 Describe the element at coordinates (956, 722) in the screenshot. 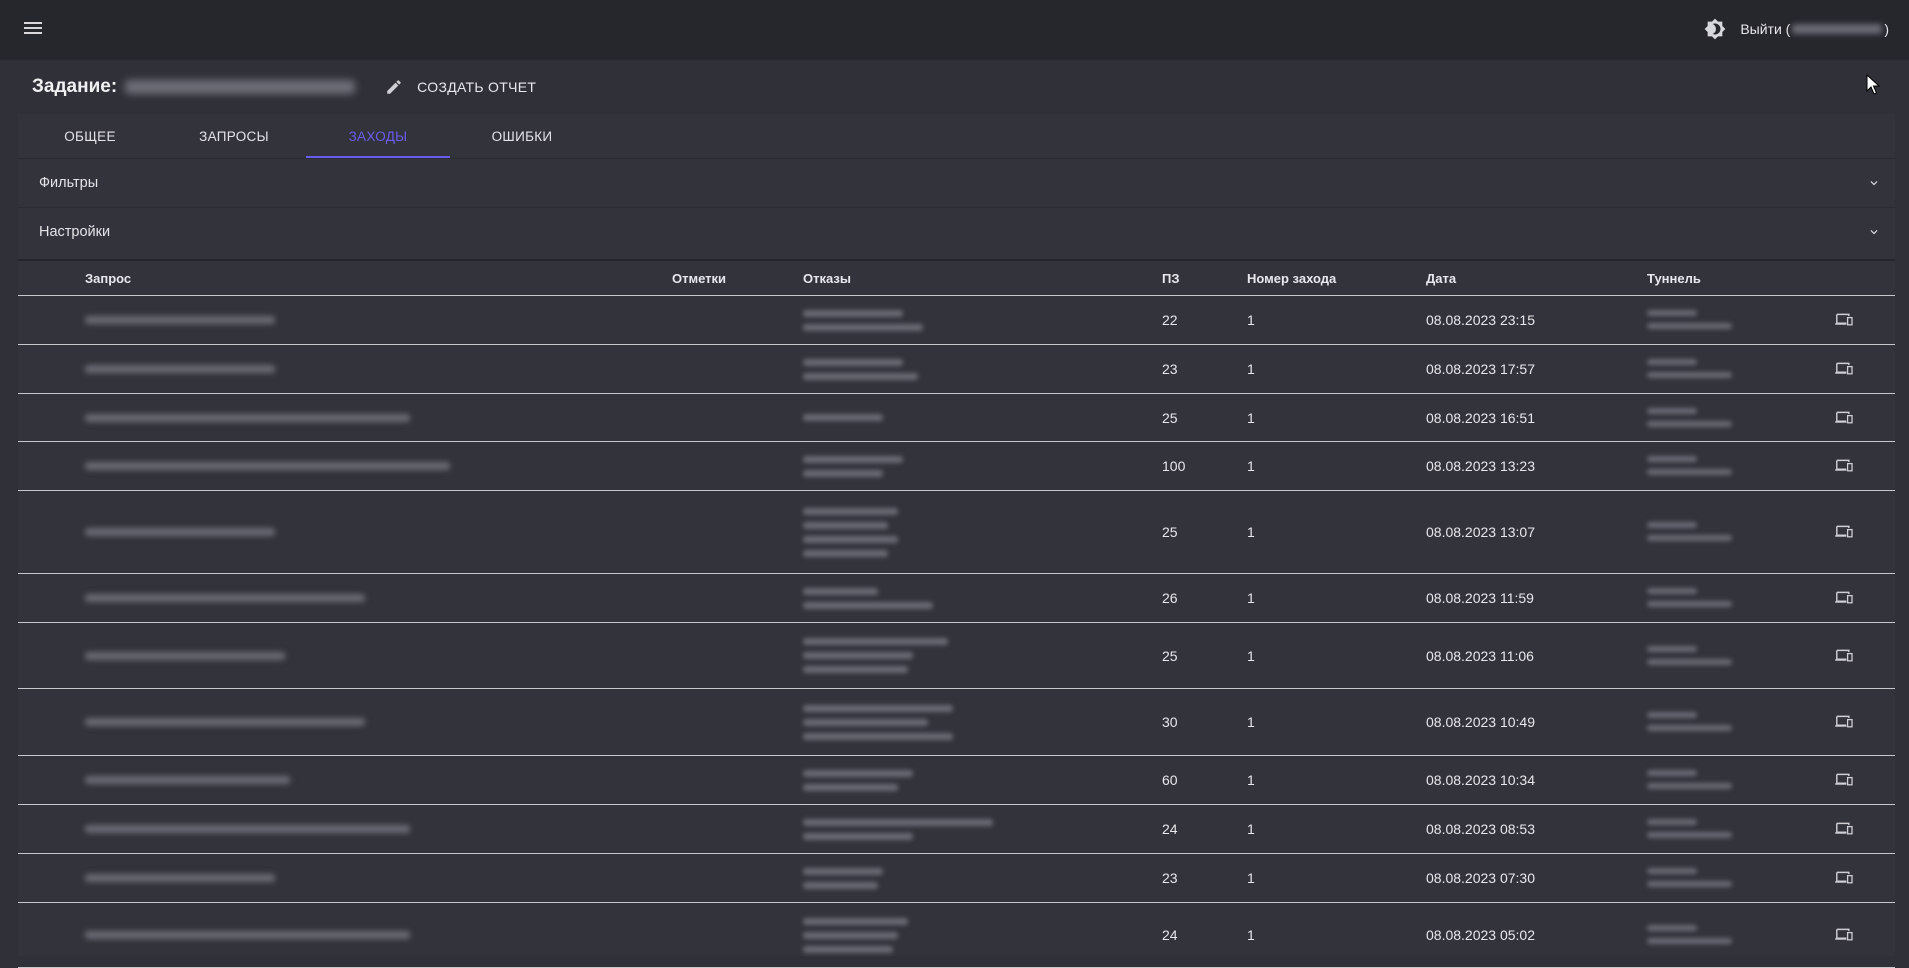

I see `table-row: 30 1 08.08.2023 10:49` at that location.